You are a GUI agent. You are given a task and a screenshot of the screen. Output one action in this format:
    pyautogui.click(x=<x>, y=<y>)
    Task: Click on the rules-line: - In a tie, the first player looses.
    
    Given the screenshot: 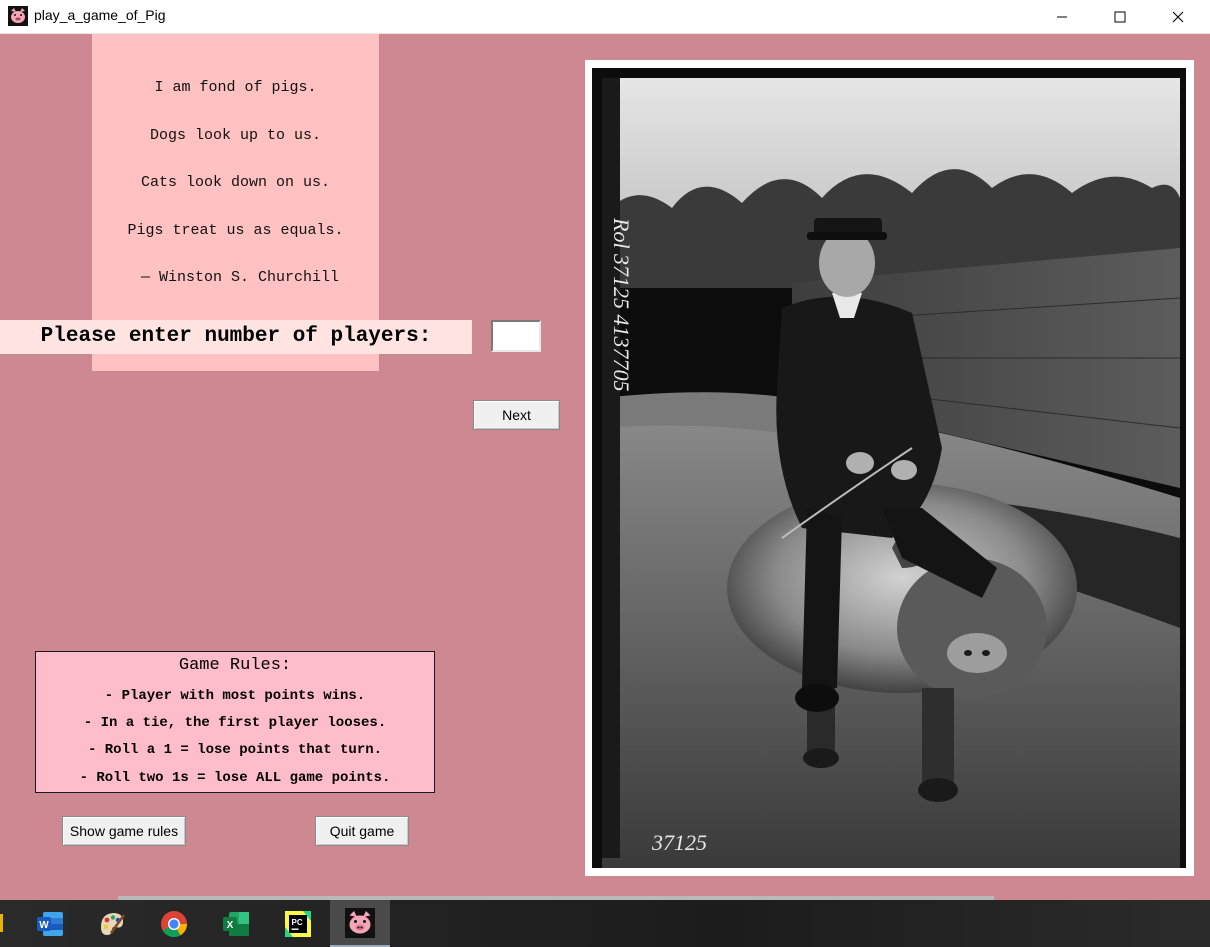 What is the action you would take?
    pyautogui.click(x=235, y=723)
    